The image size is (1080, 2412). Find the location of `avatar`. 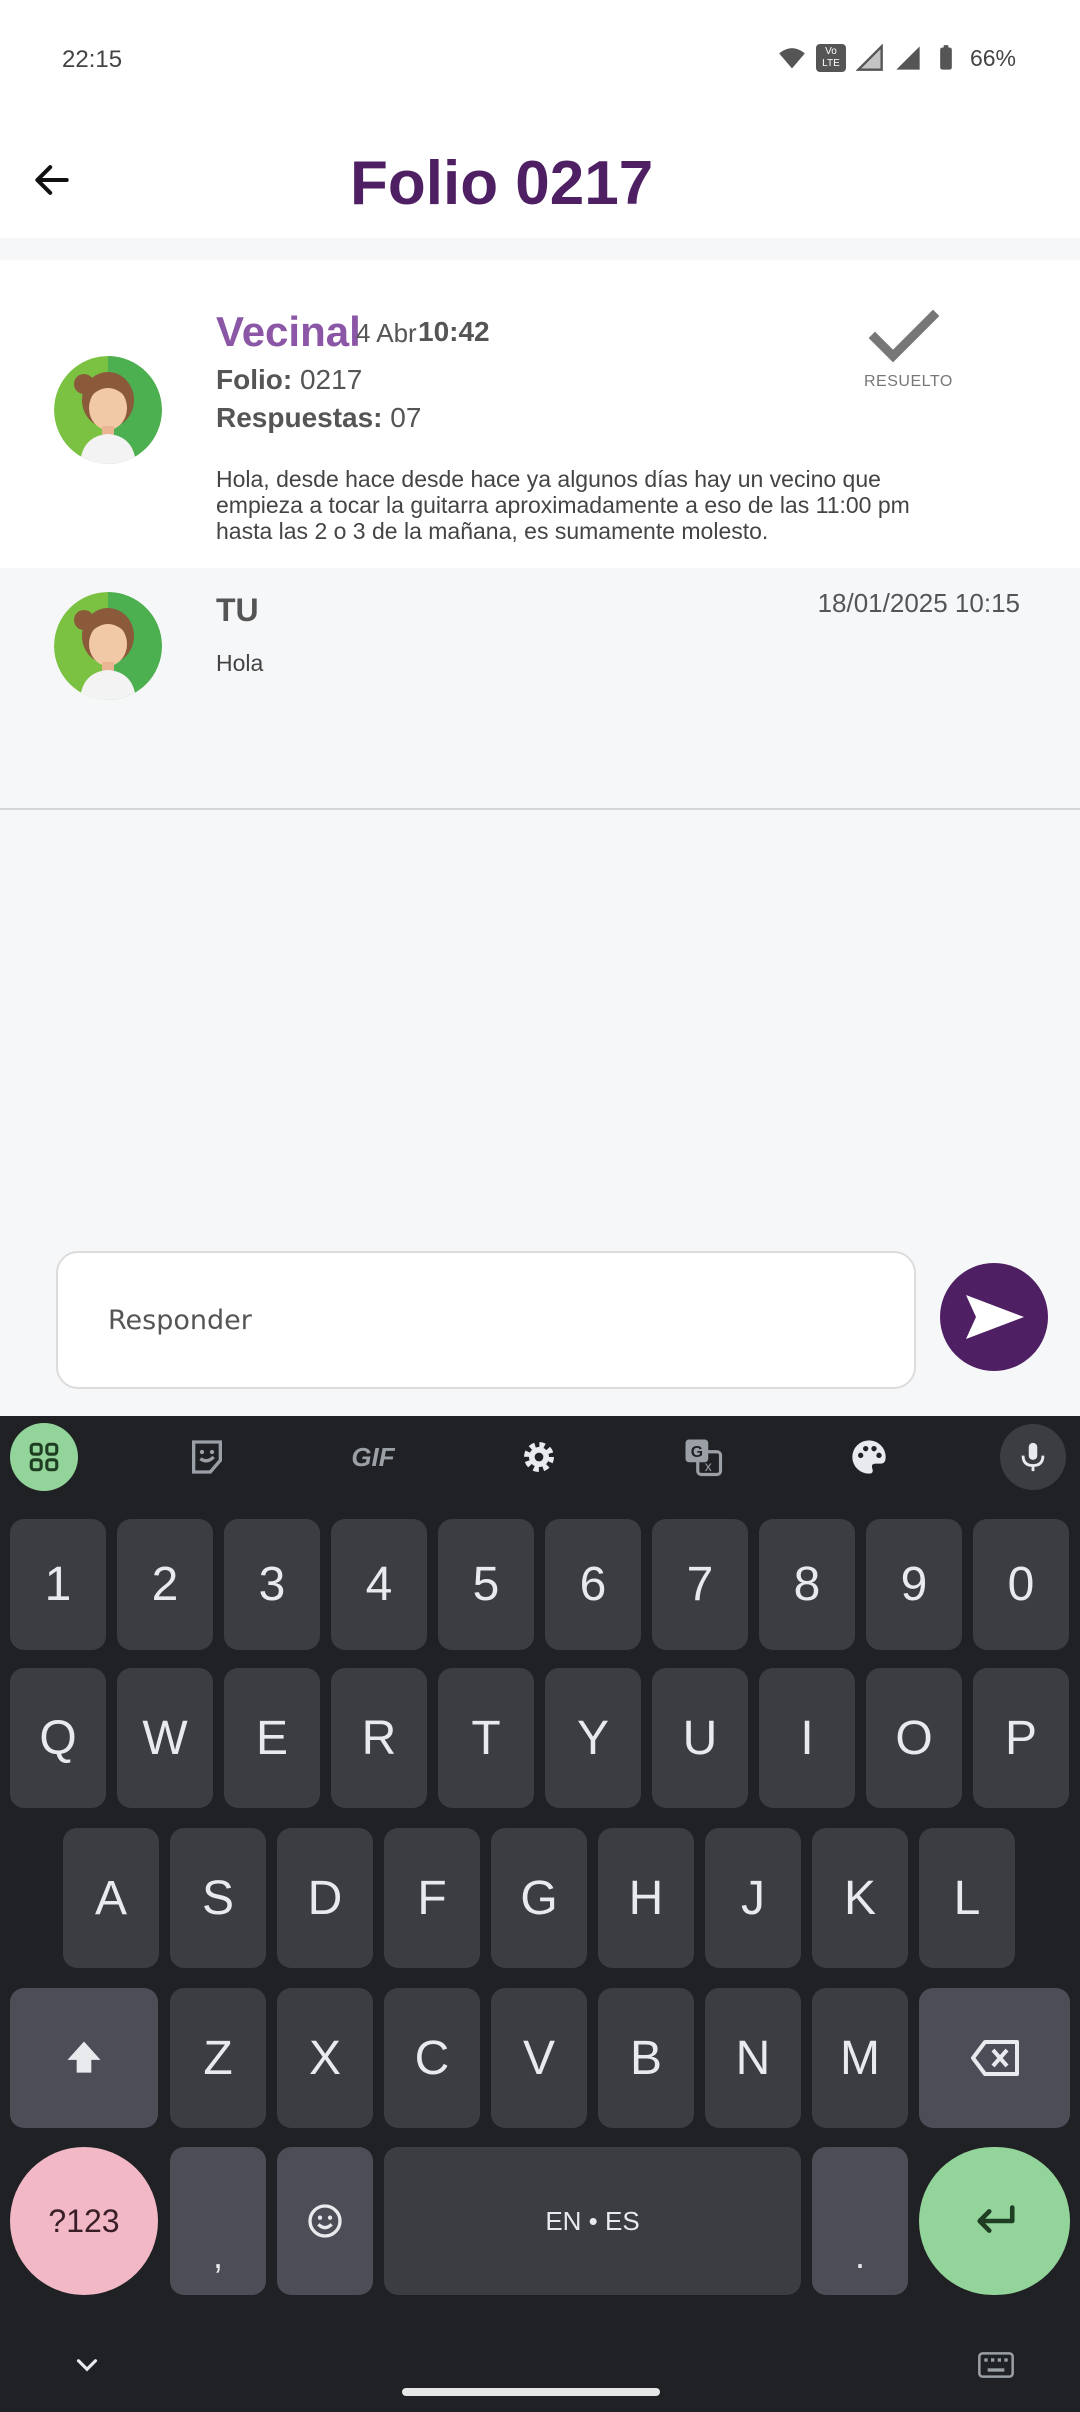

avatar is located at coordinates (108, 410).